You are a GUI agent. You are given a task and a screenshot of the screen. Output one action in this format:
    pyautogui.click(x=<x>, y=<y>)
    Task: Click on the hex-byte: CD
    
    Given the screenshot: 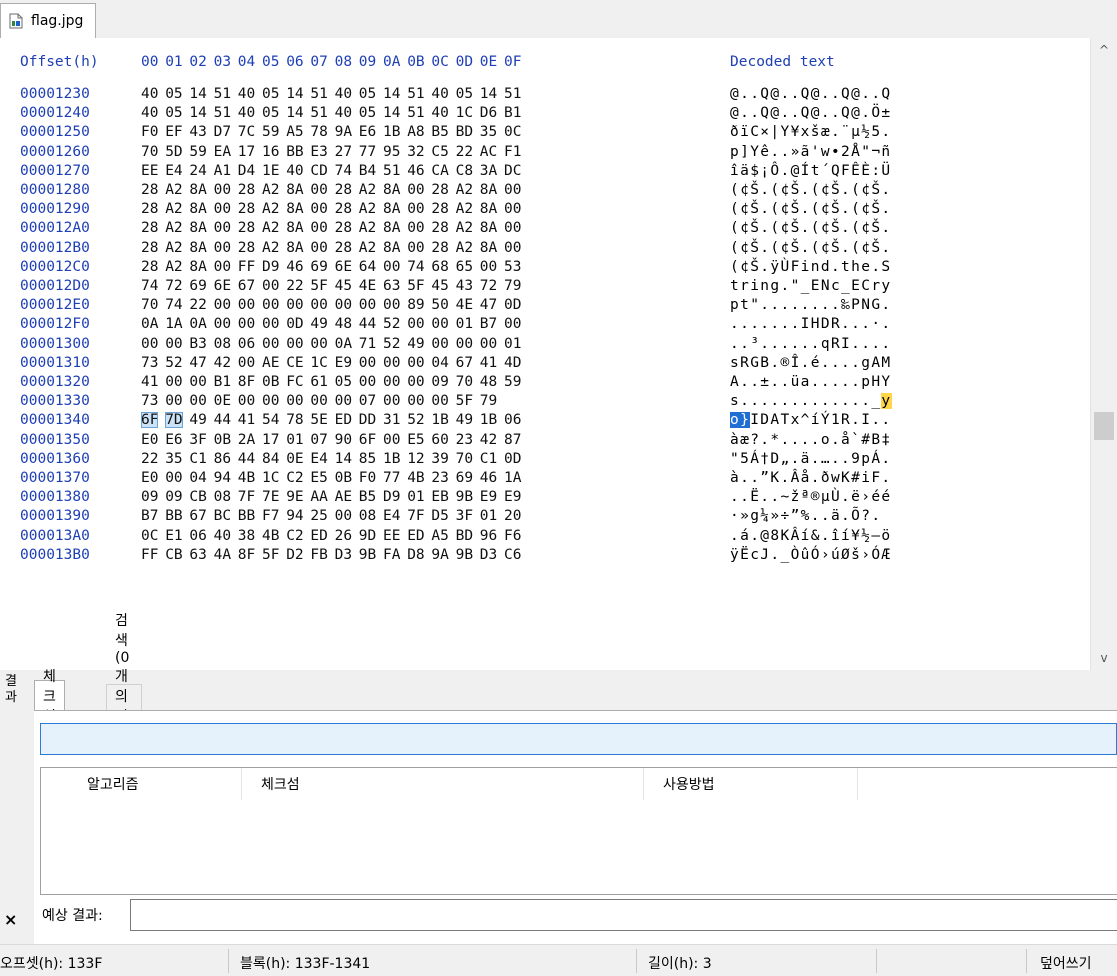 What is the action you would take?
    pyautogui.click(x=318, y=171)
    